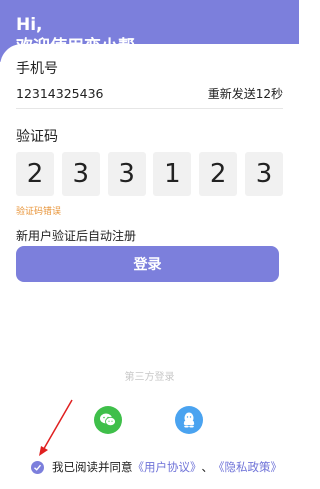 This screenshot has height=489, width=320. I want to click on agreement-row: 我已阅读并同意 《用户协议》 、 《隐私政策》, so click(156, 467).